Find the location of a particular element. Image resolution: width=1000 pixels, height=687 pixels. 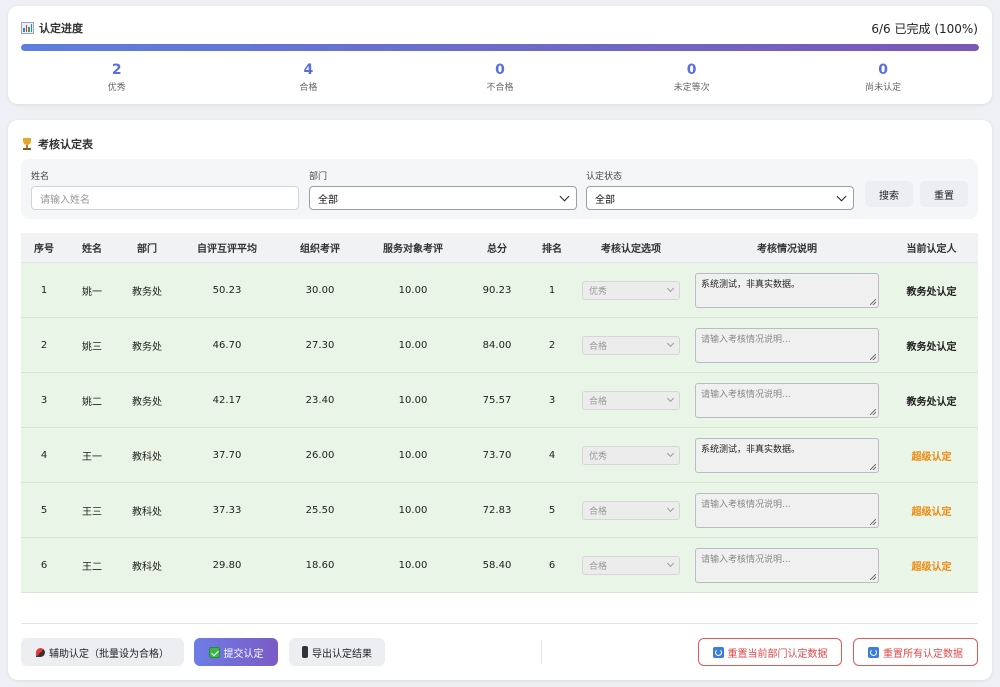

cell-self-peer-avg: 29.80 is located at coordinates (227, 565).